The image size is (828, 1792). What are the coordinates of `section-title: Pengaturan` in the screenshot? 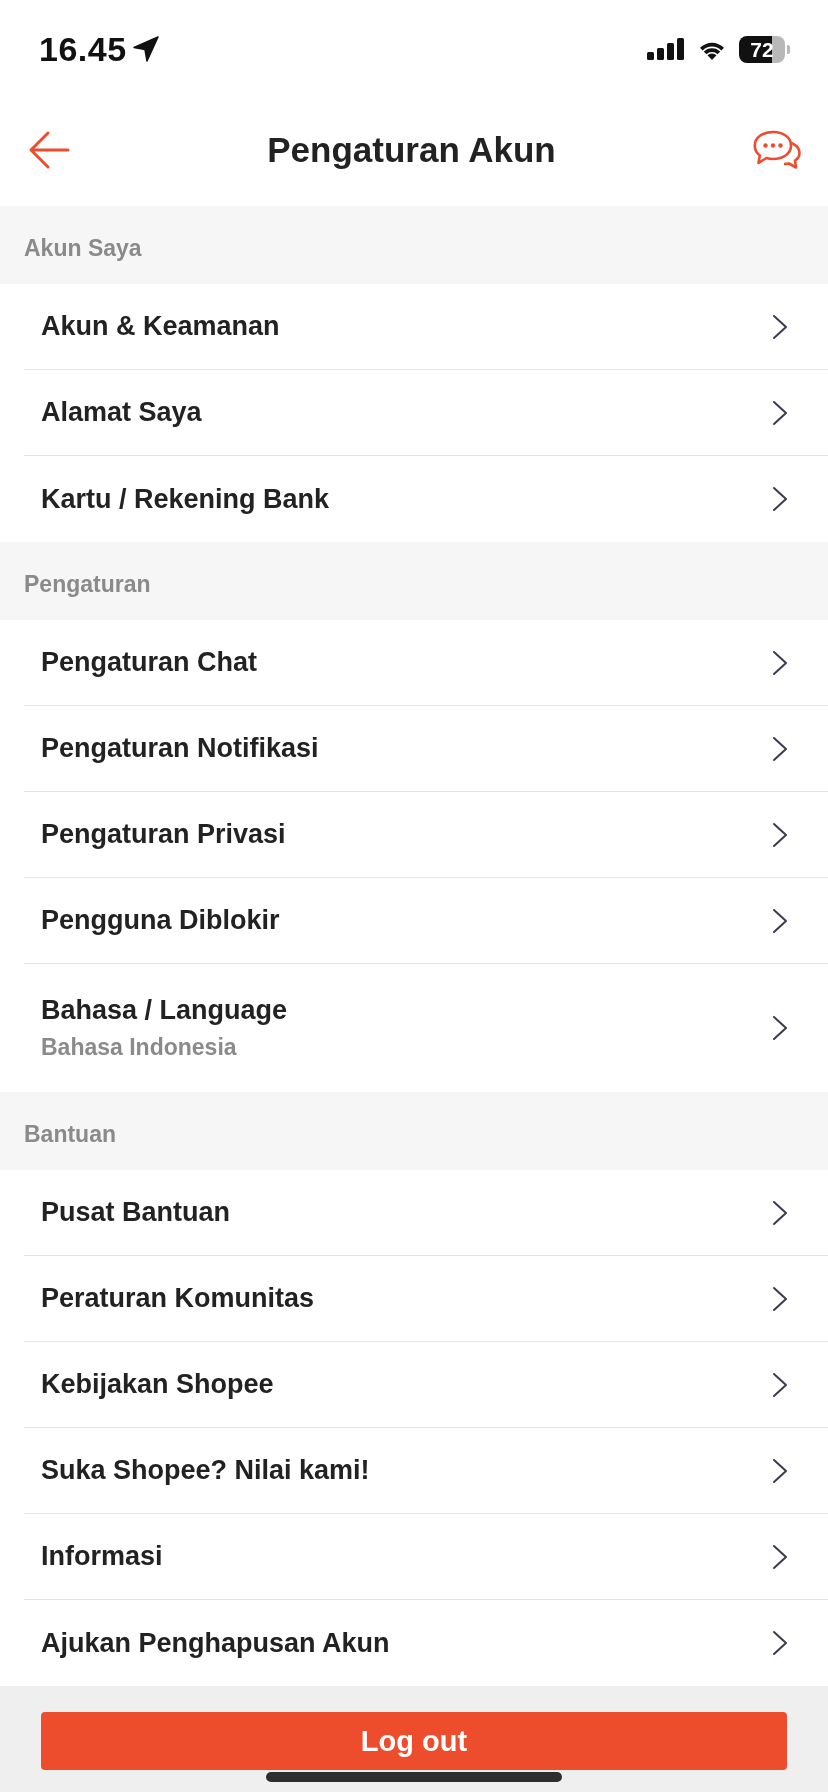 It's located at (87, 584).